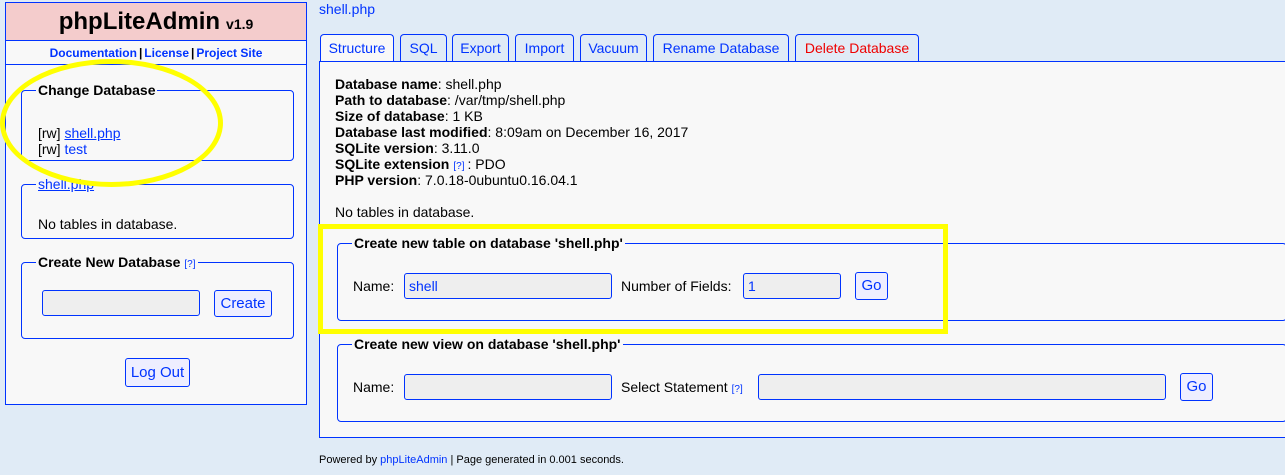 This screenshot has height=475, width=1285. What do you see at coordinates (405, 212) in the screenshot?
I see `no-tables-message: No tables in database.` at bounding box center [405, 212].